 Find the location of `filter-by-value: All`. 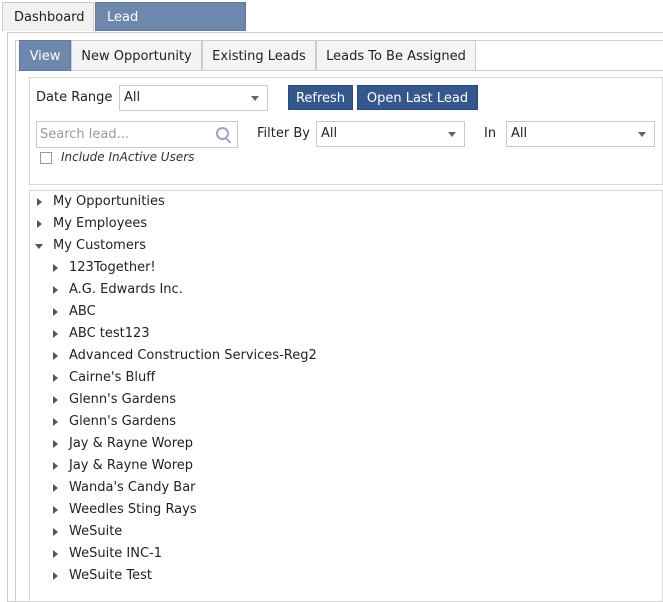

filter-by-value: All is located at coordinates (329, 133).